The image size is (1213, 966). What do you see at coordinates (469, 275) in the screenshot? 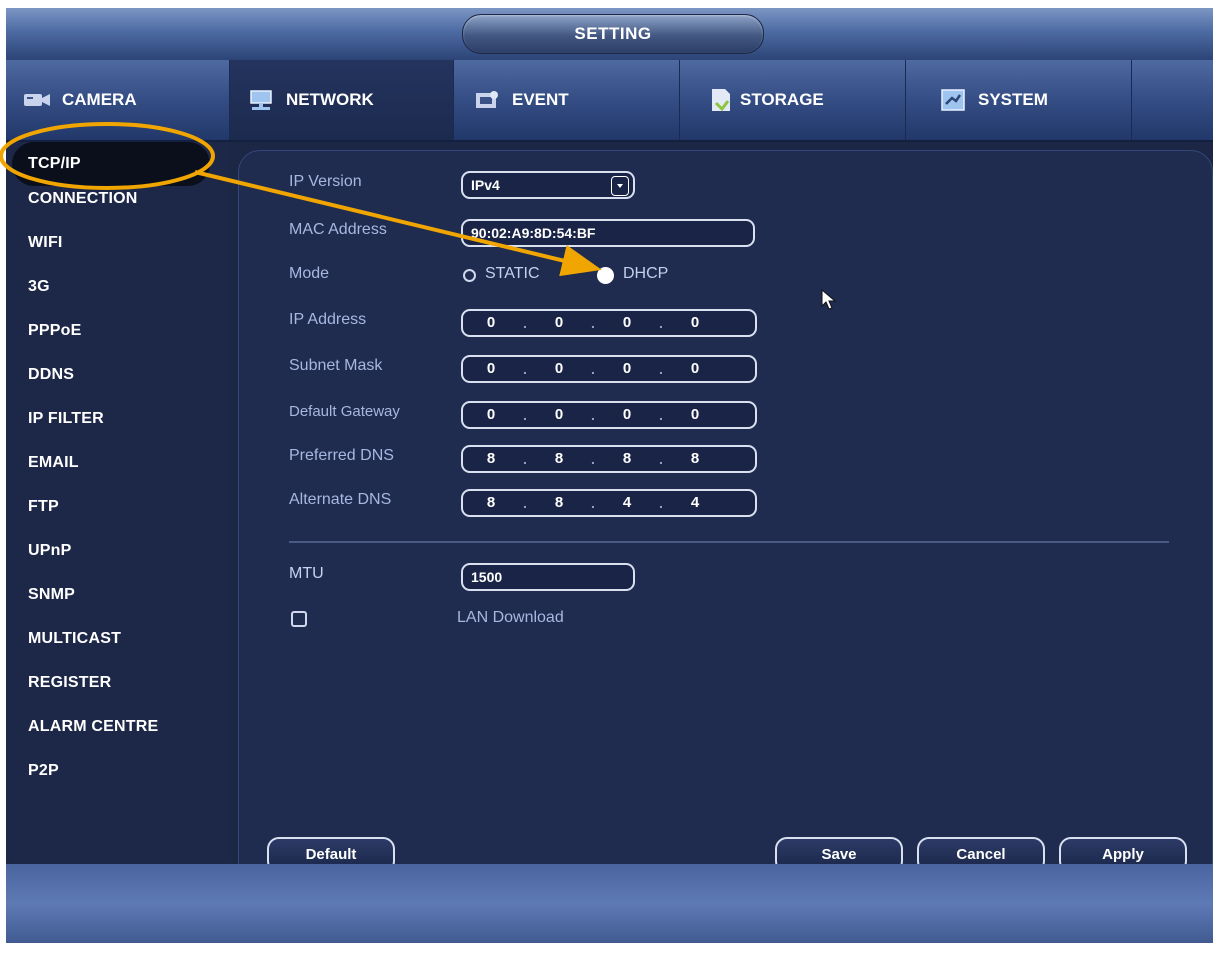
I see `static-radio` at bounding box center [469, 275].